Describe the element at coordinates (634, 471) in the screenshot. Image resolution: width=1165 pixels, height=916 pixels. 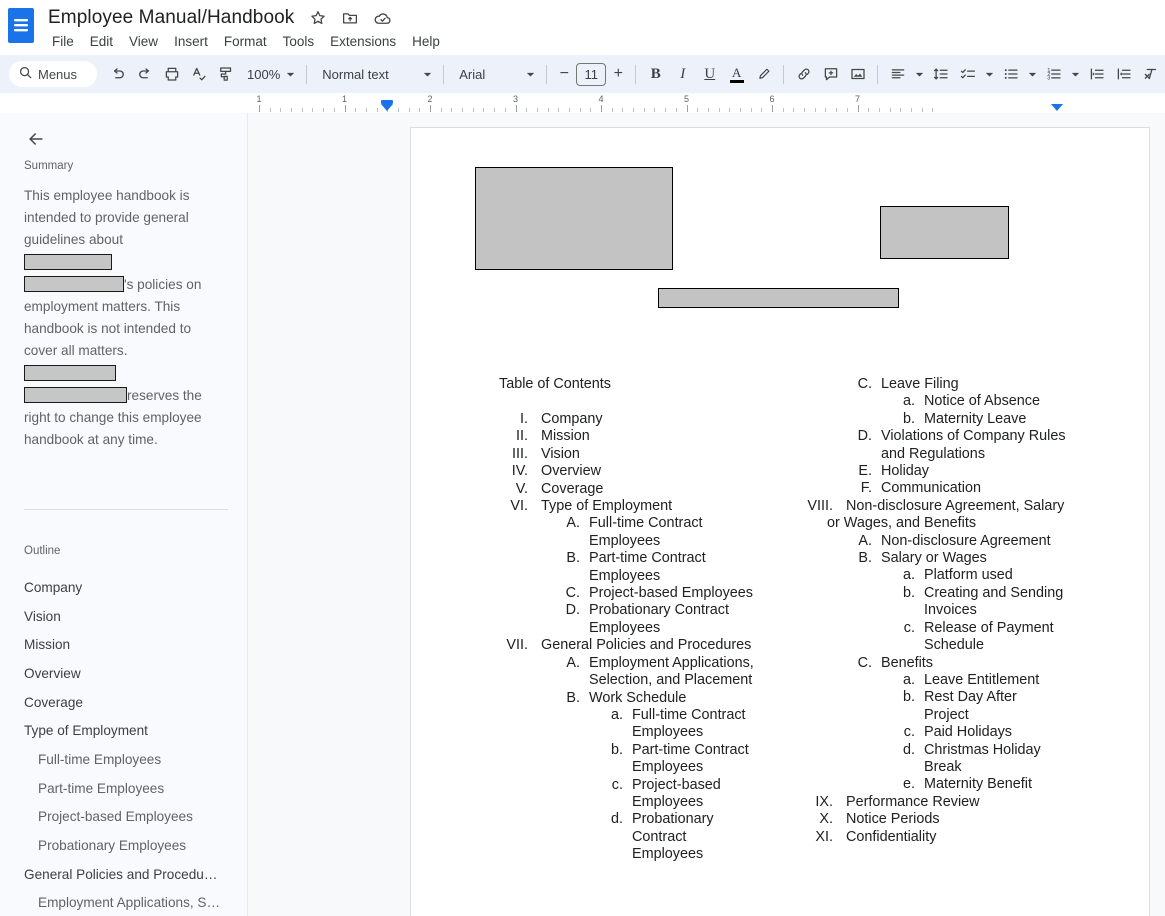
I see `toc-entry: IV. Overview` at that location.